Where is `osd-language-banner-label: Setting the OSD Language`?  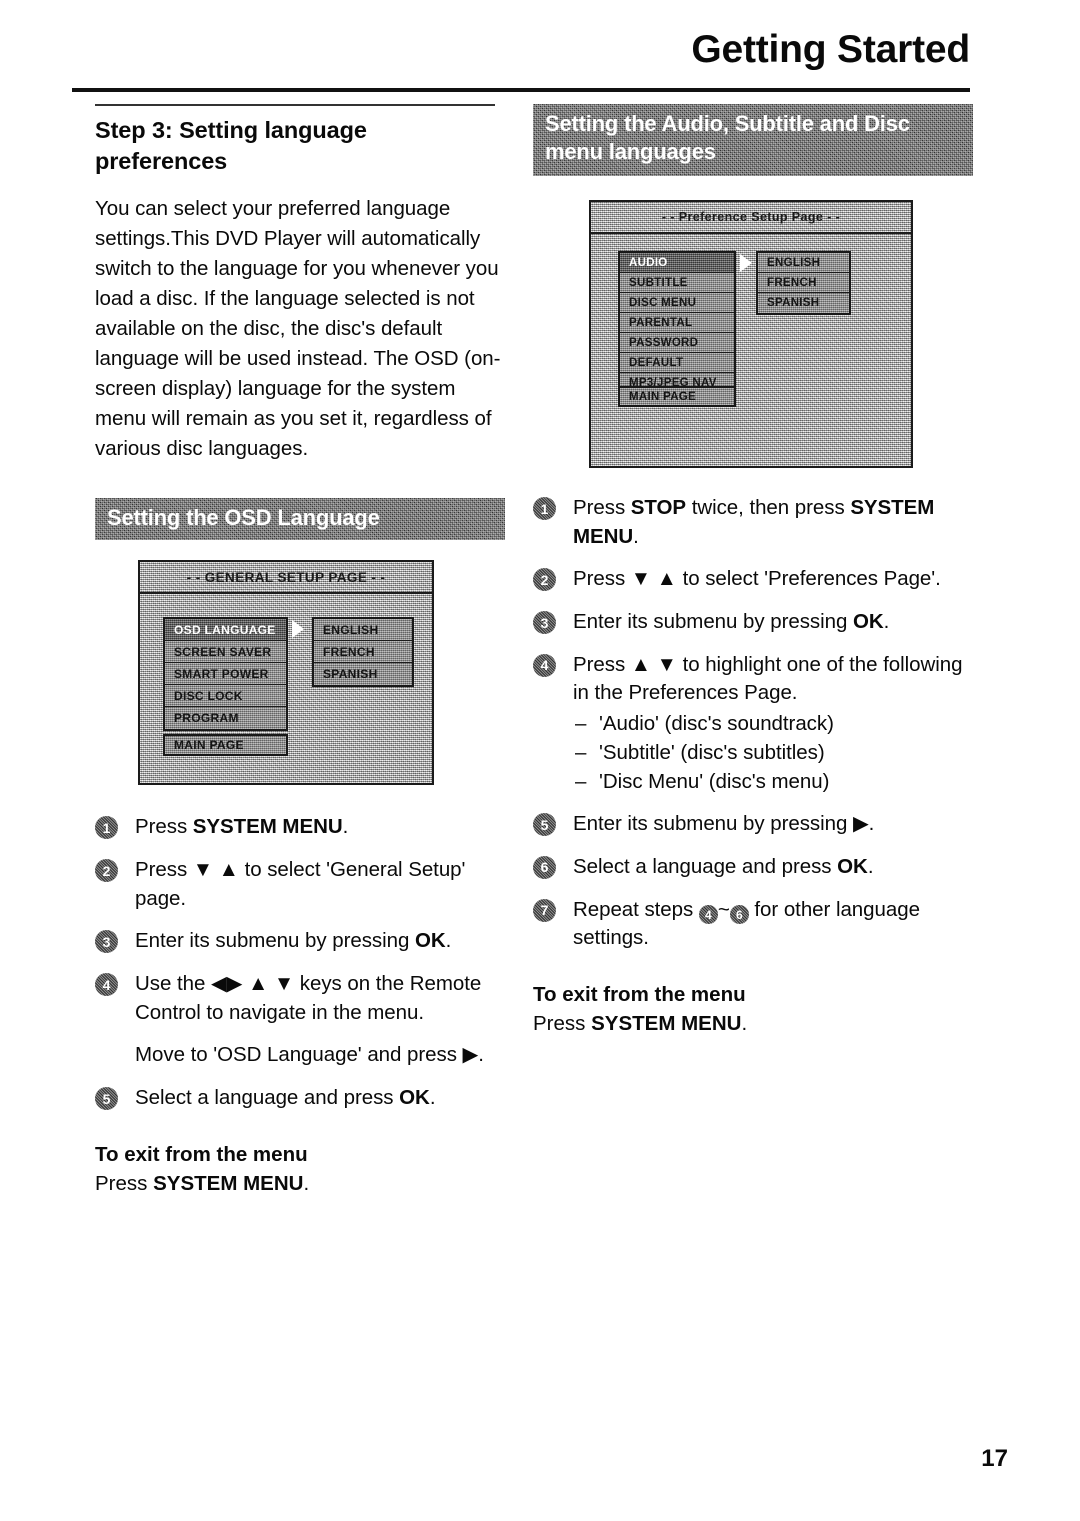 osd-language-banner-label: Setting the OSD Language is located at coordinates (243, 518).